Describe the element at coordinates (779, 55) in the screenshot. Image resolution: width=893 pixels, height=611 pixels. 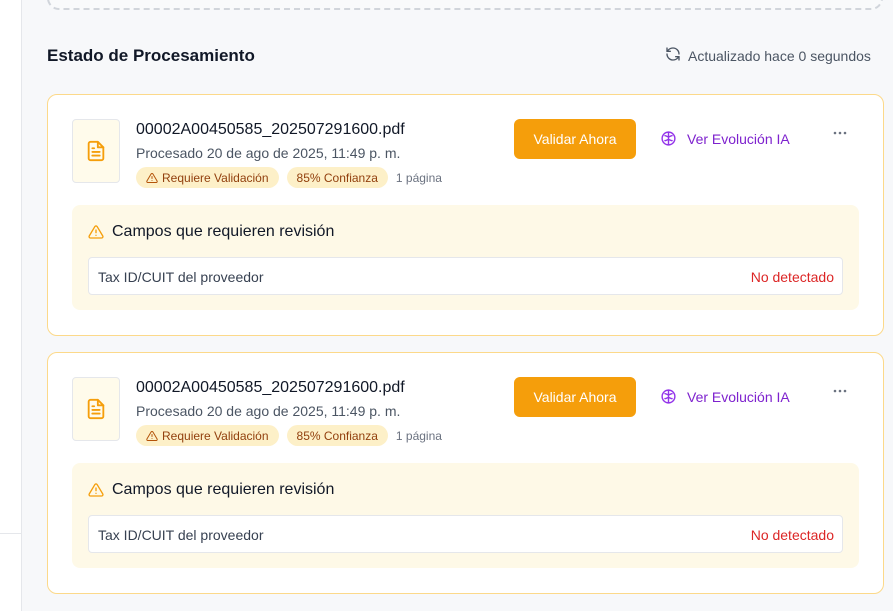
I see `refresh-label: Actualizado hace 0 segundos` at that location.